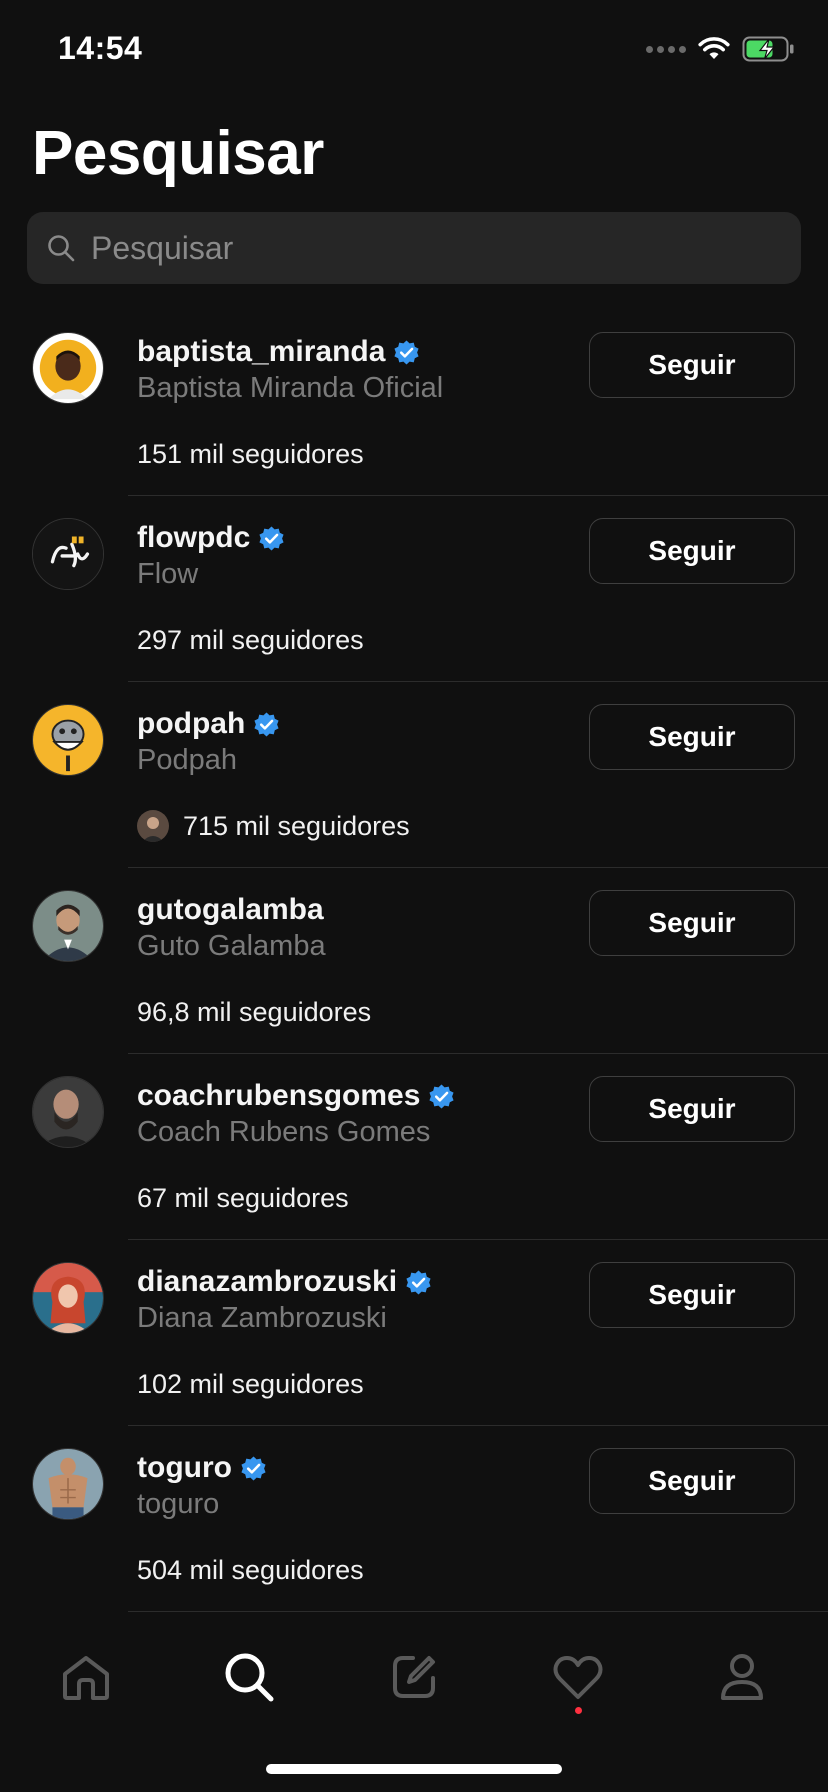 This screenshot has width=828, height=1792. I want to click on status-time: 14:54, so click(100, 48).